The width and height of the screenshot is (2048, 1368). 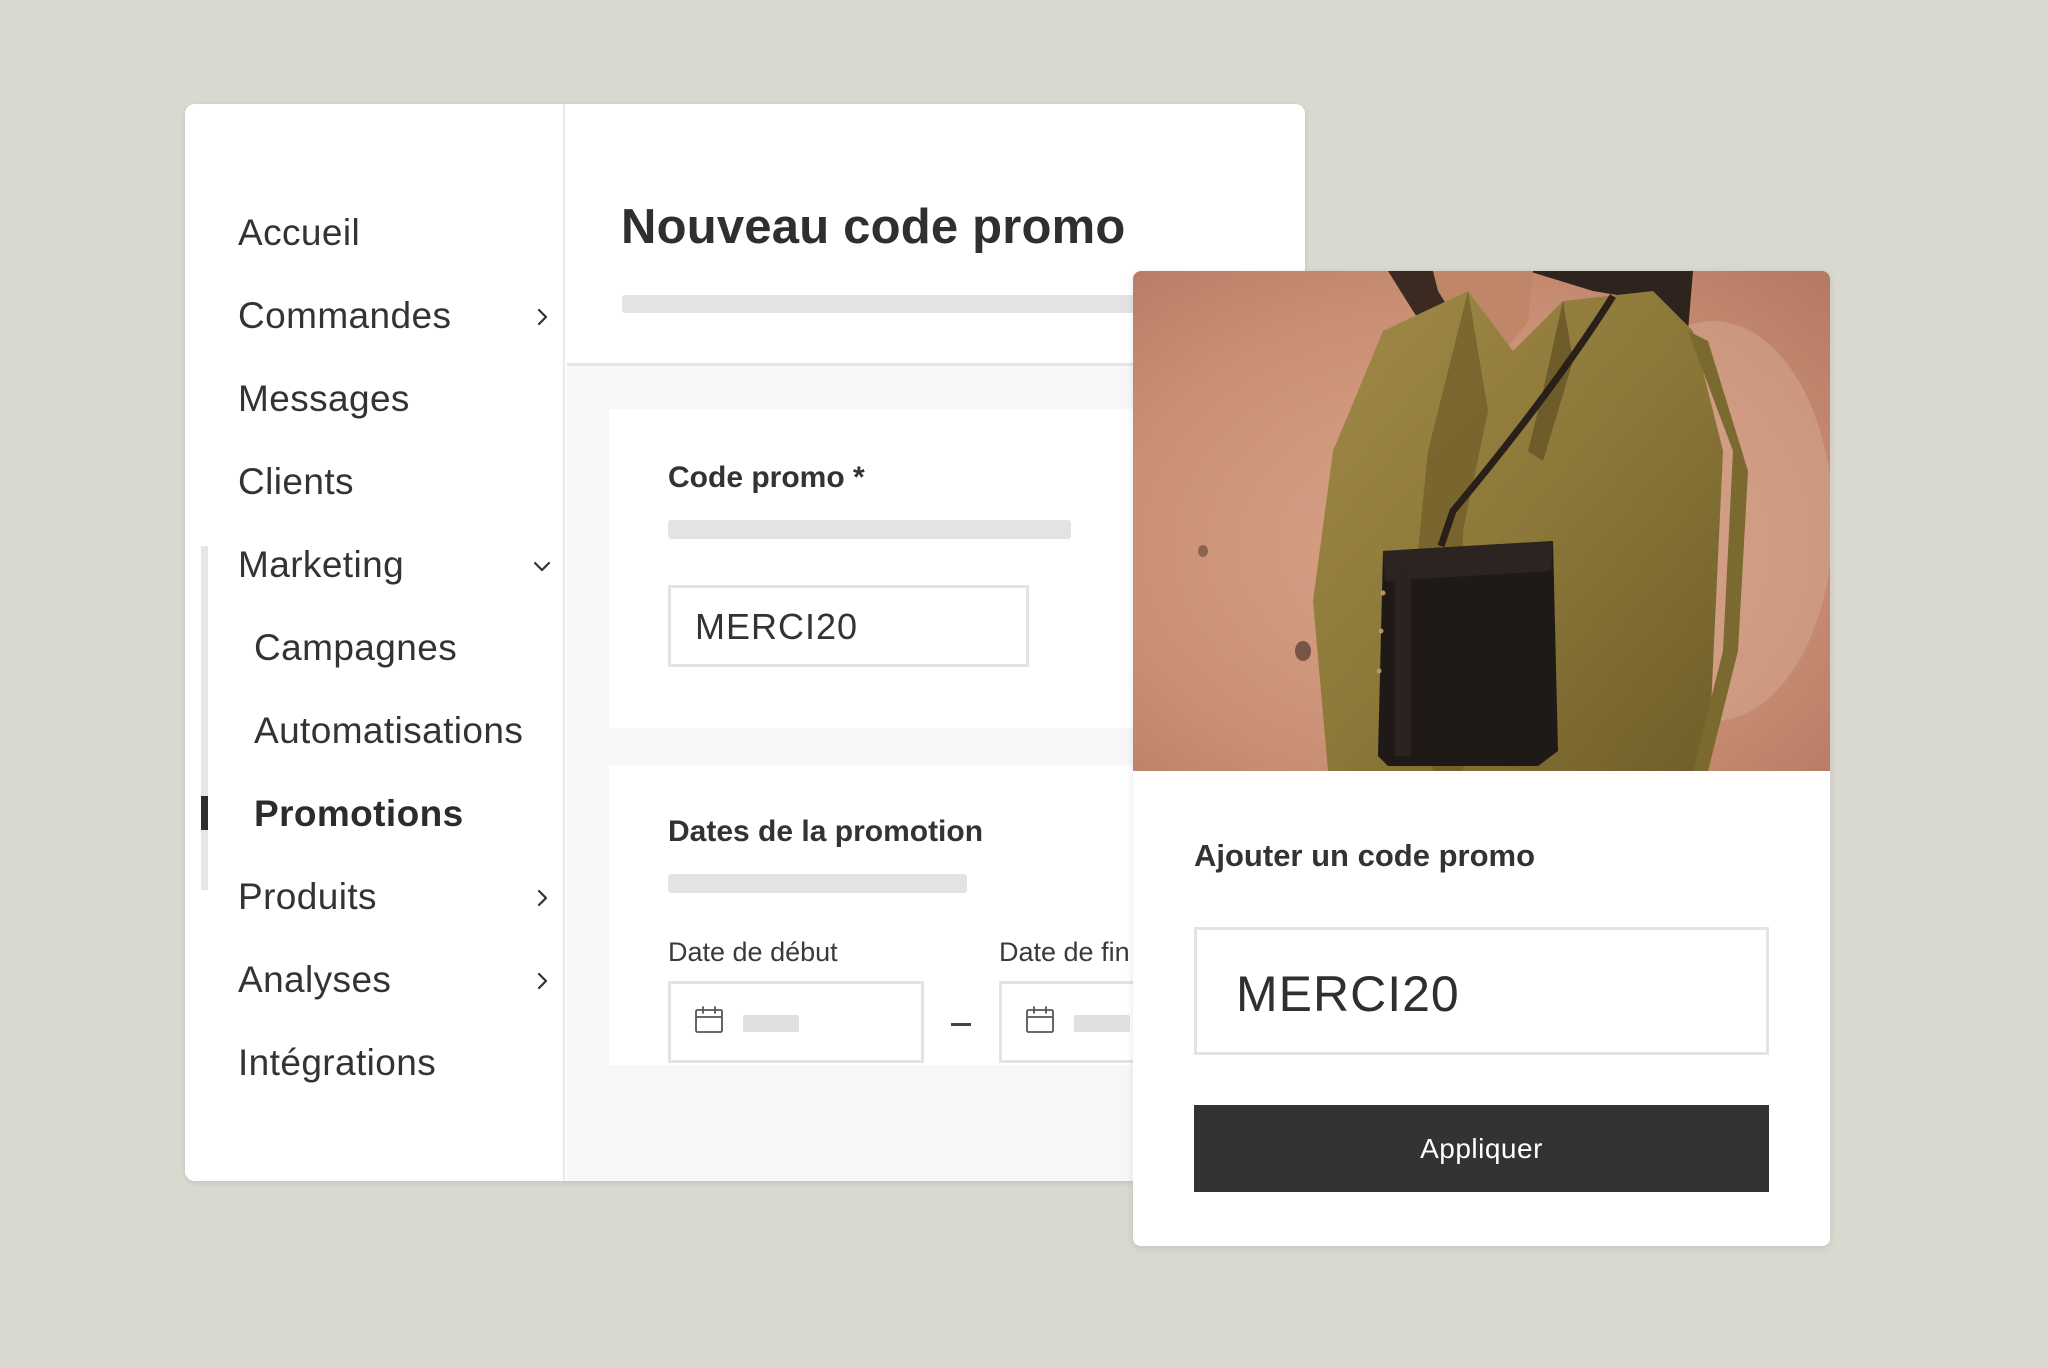 I want to click on code-promo-input: MERCI20, so click(x=848, y=626).